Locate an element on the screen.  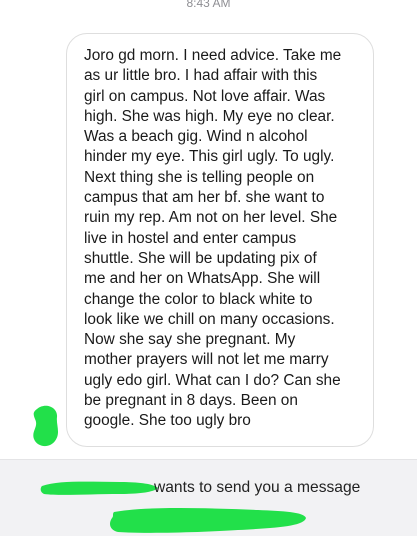
message-request-footer: we wants to send you a message is located at coordinates (208, 497).